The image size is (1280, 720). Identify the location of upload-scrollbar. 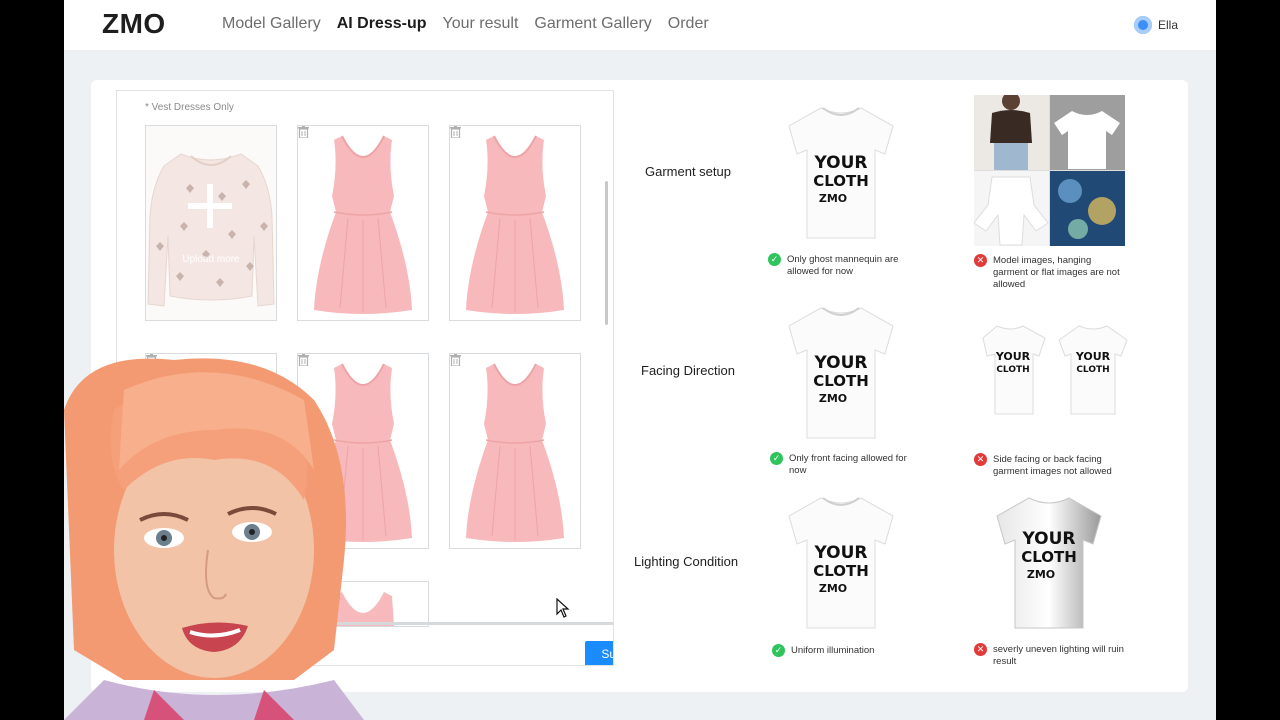
(606, 253).